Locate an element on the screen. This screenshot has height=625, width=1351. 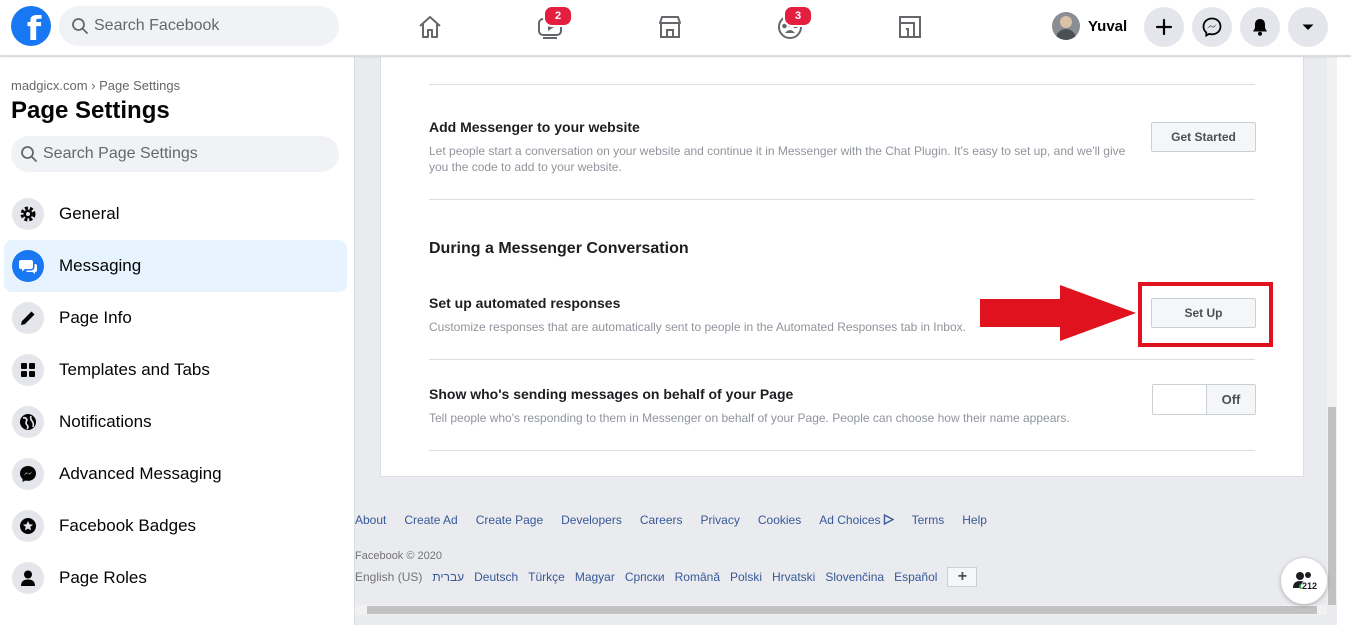
nav-watch: 2 is located at coordinates (551, 25).